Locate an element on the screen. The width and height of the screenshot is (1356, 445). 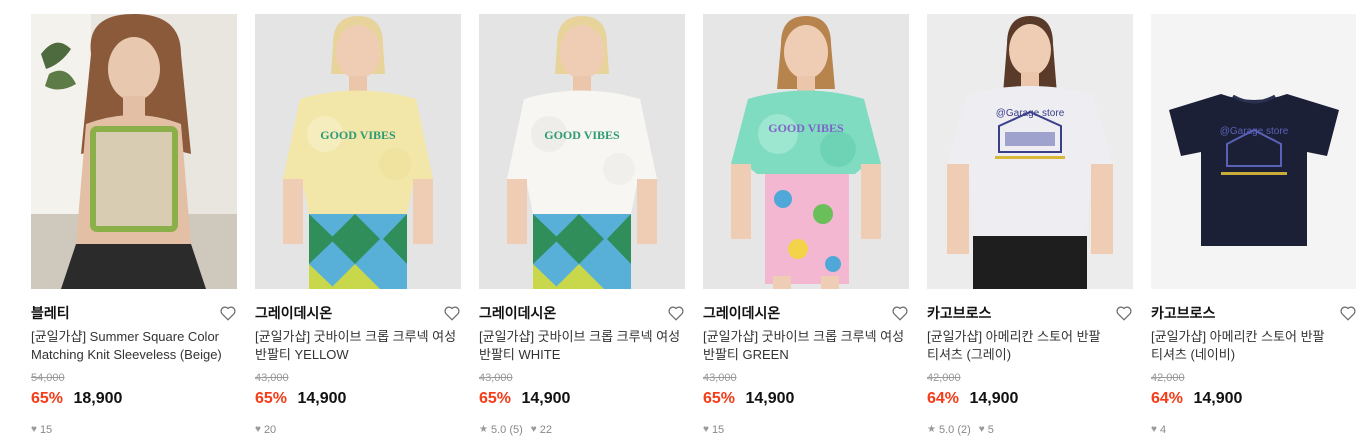
product-title-line: [균일가샵] Summer Square Color is located at coordinates (134, 337).